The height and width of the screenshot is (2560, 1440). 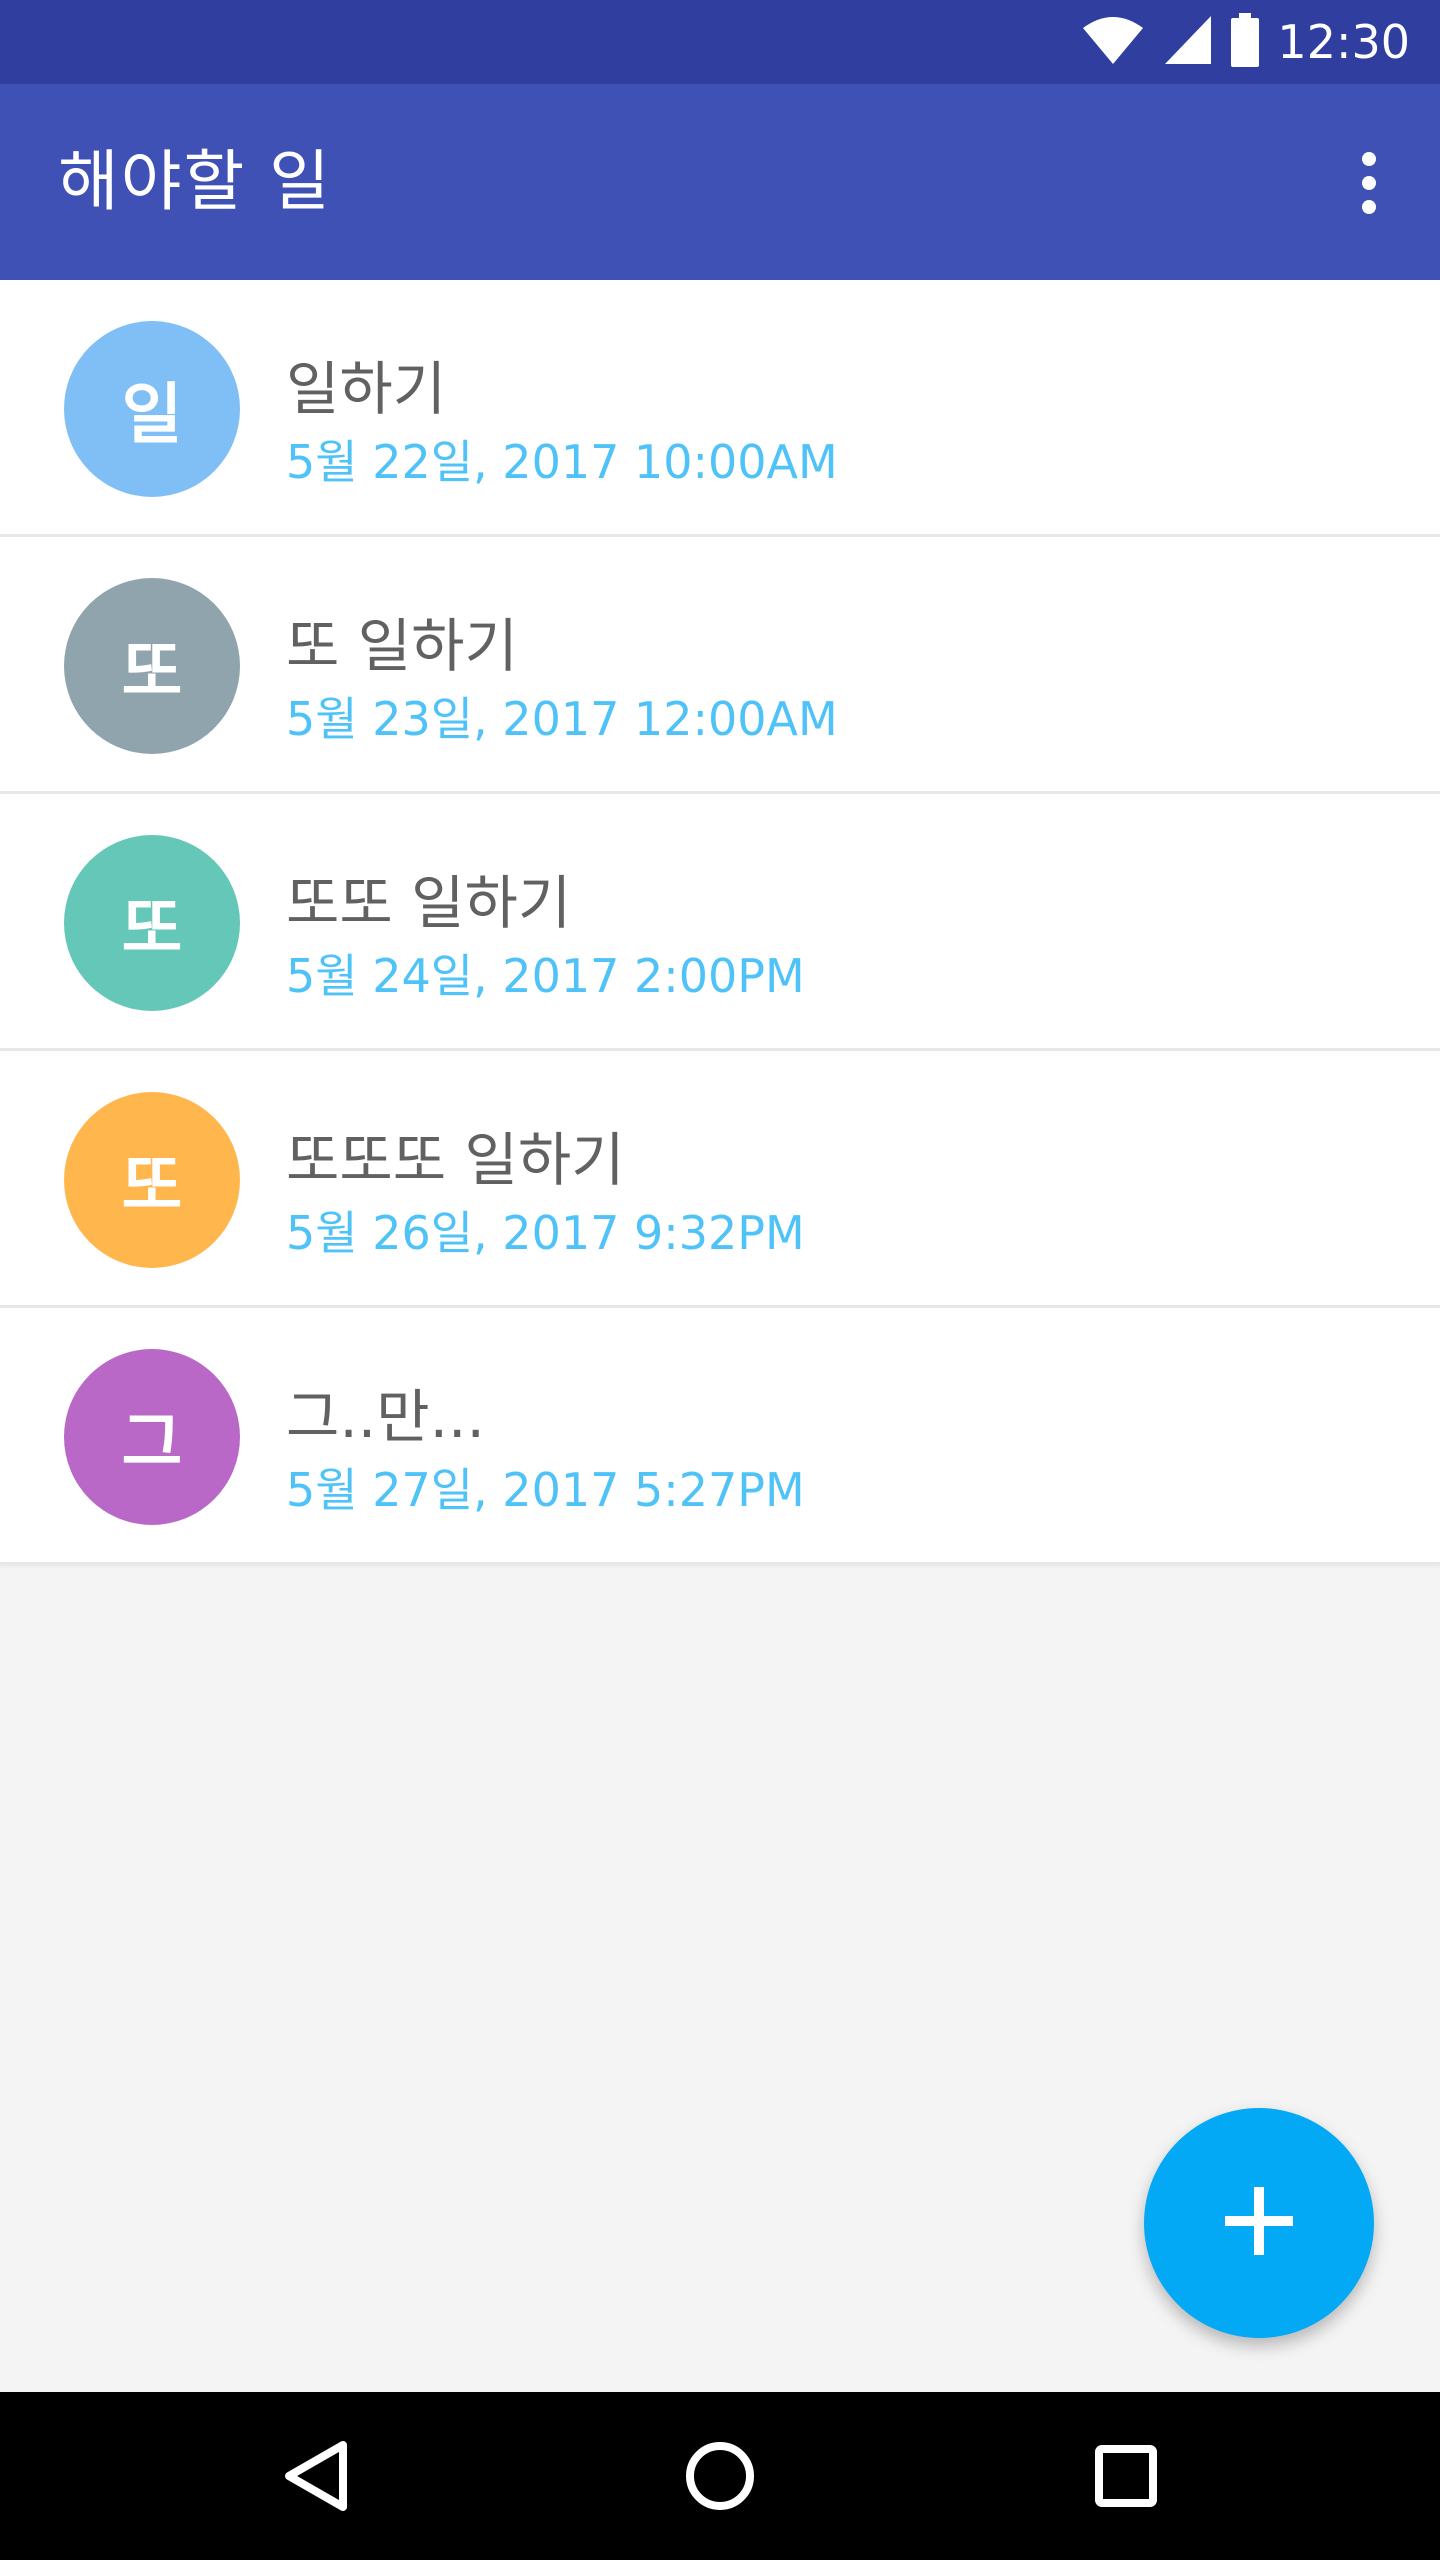 What do you see at coordinates (455, 1160) in the screenshot?
I see `todo-title: 또또또 일하기` at bounding box center [455, 1160].